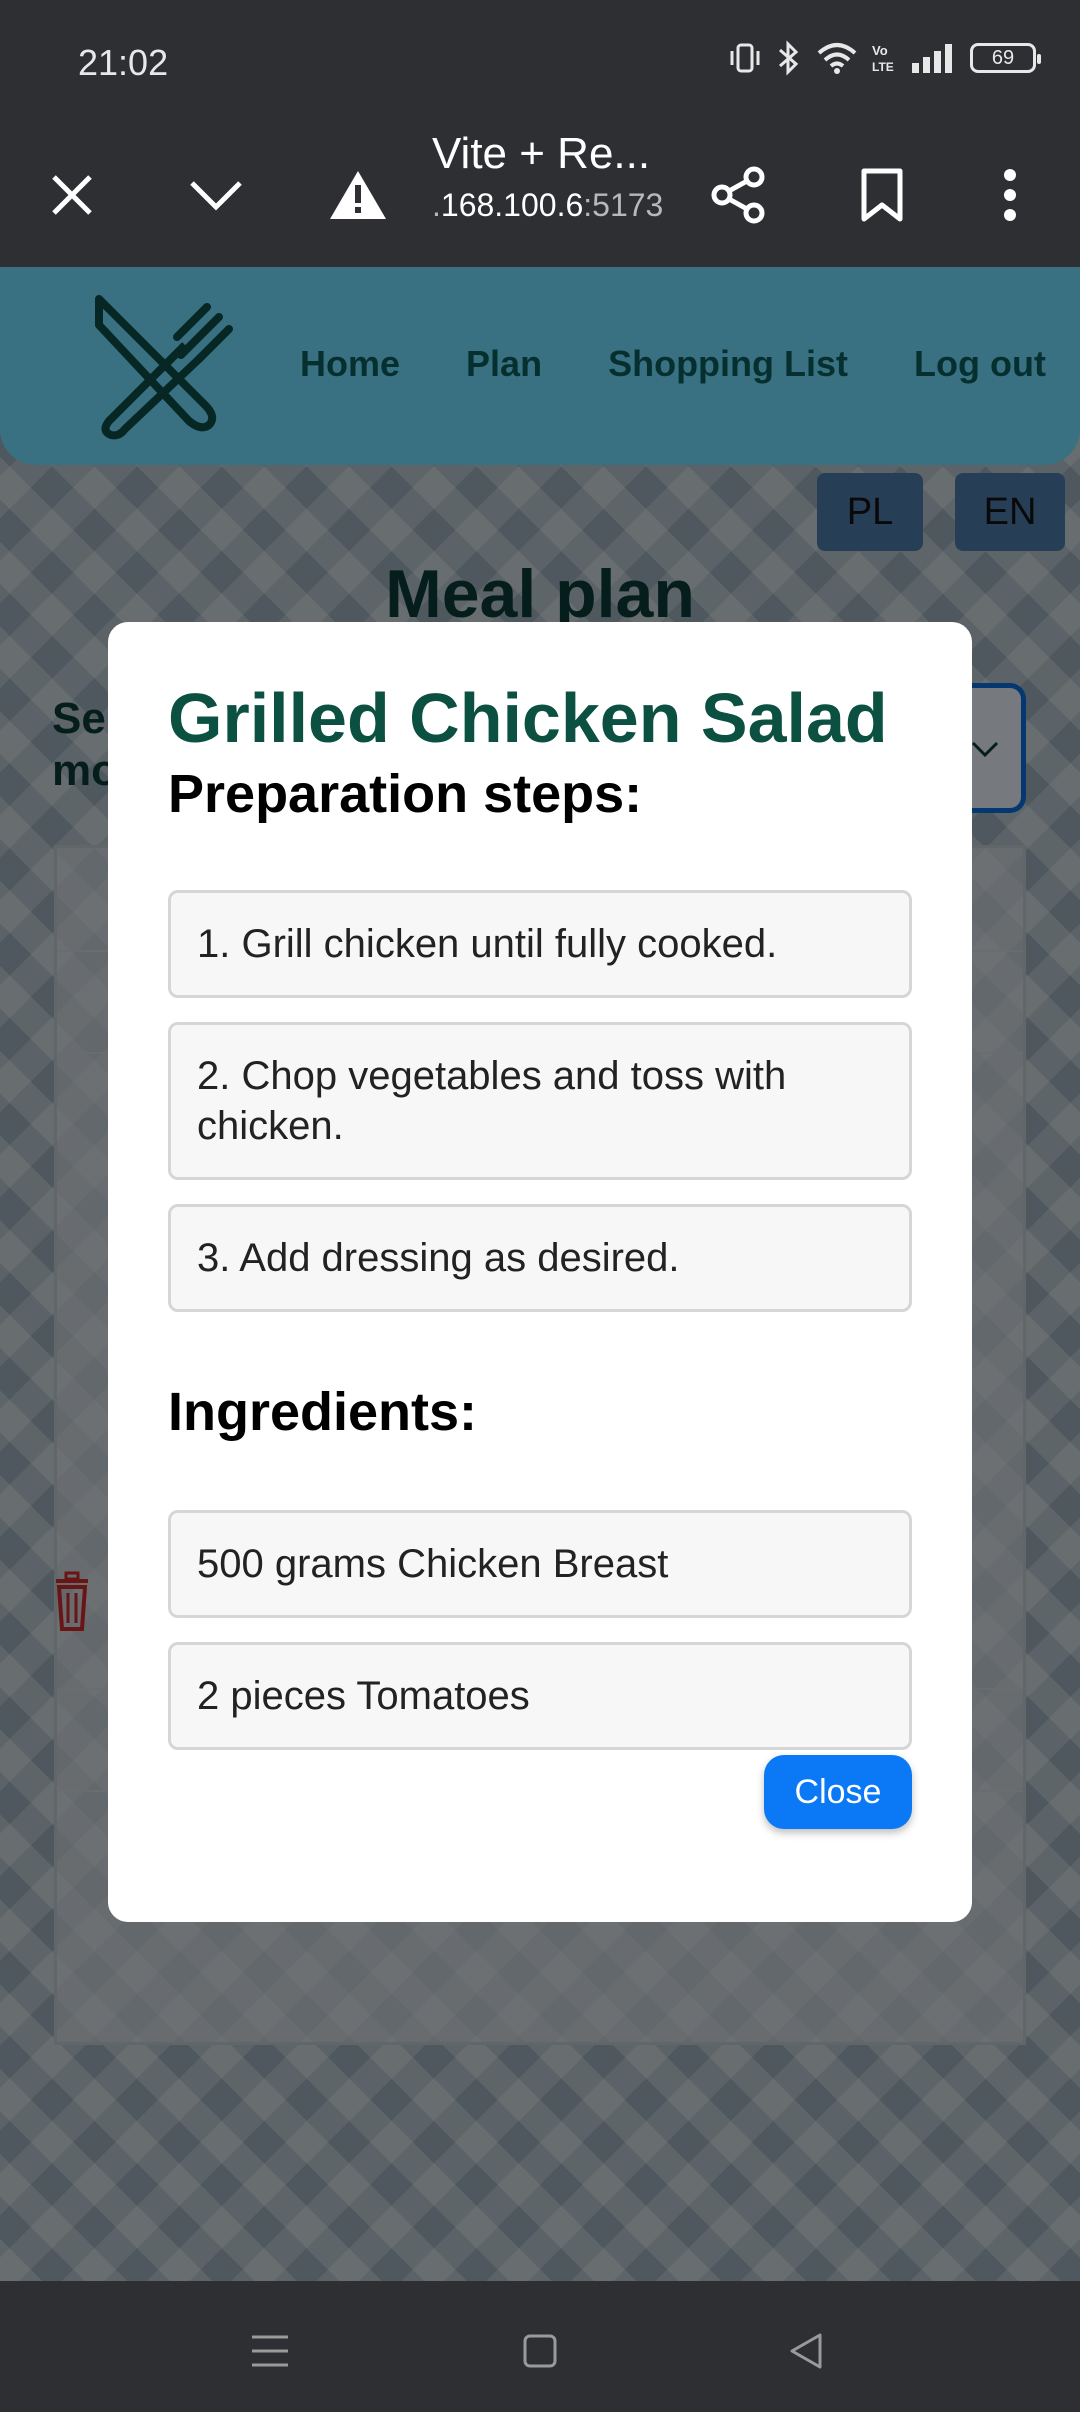  Describe the element at coordinates (540, 1258) in the screenshot. I see `step-item: 3. Add dressing as desired.` at that location.